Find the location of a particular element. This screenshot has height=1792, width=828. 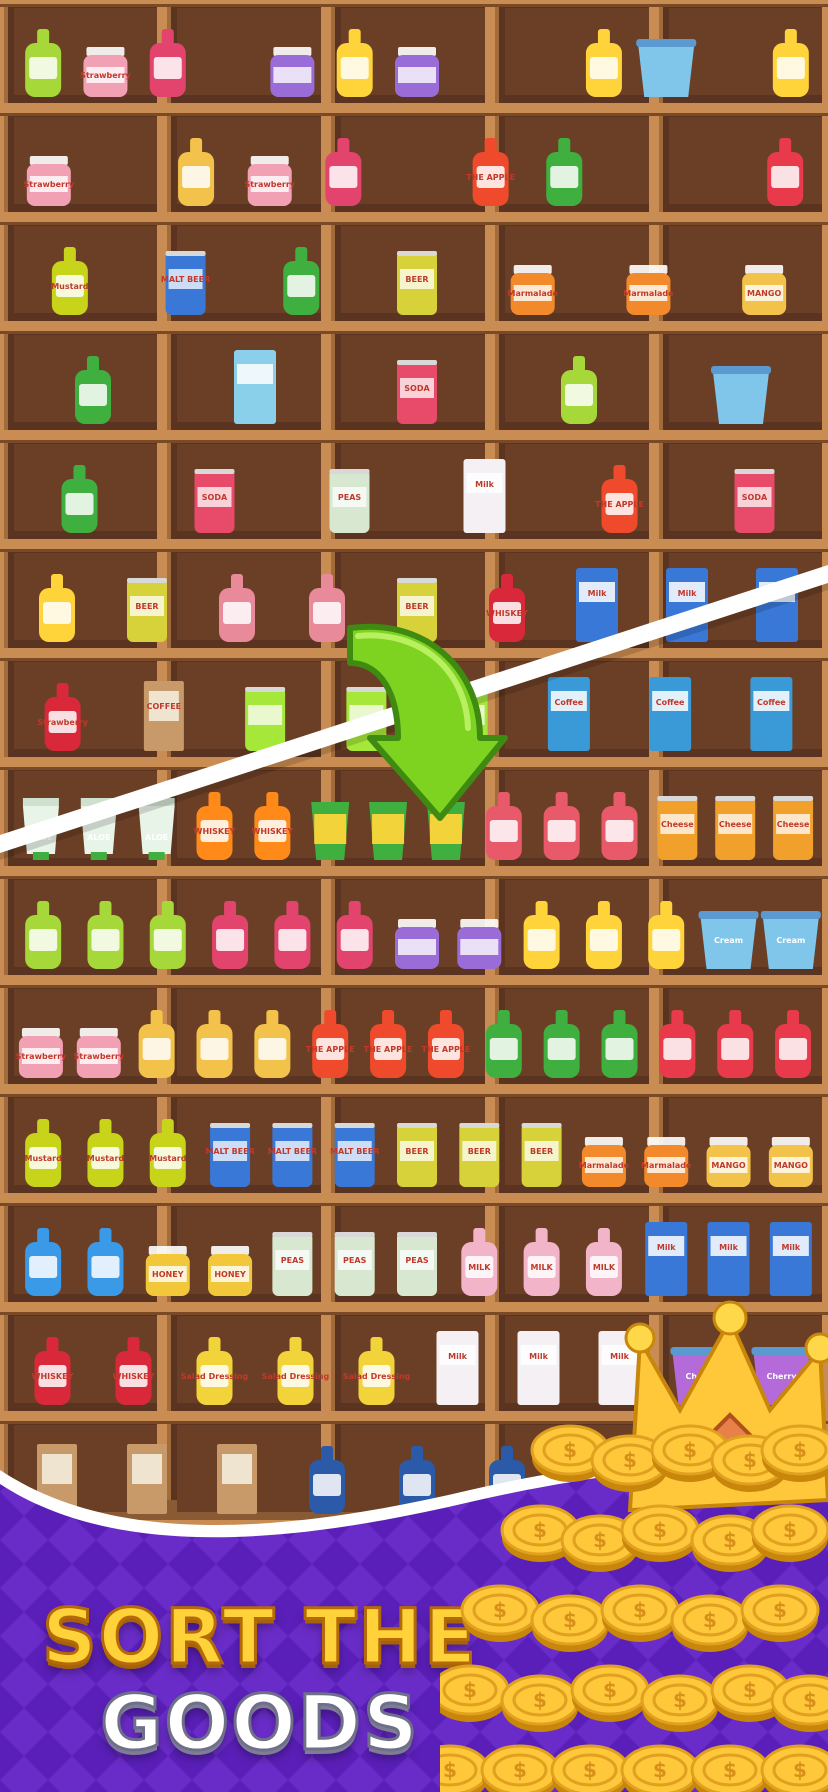

product-label-text: Milk is located at coordinates (790, 1247).